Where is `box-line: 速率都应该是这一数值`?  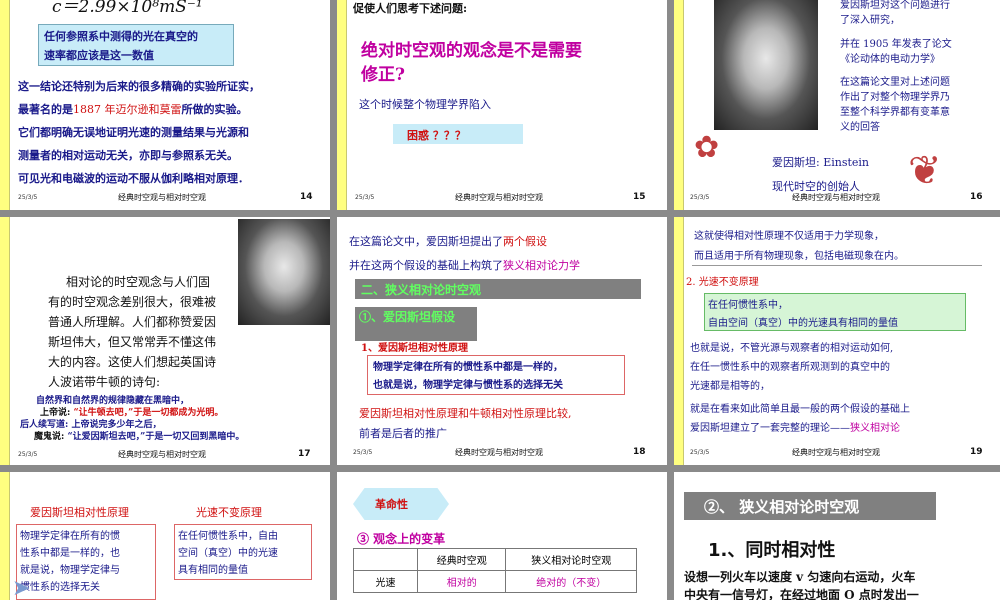 box-line: 速率都应该是这一数值 is located at coordinates (99, 55).